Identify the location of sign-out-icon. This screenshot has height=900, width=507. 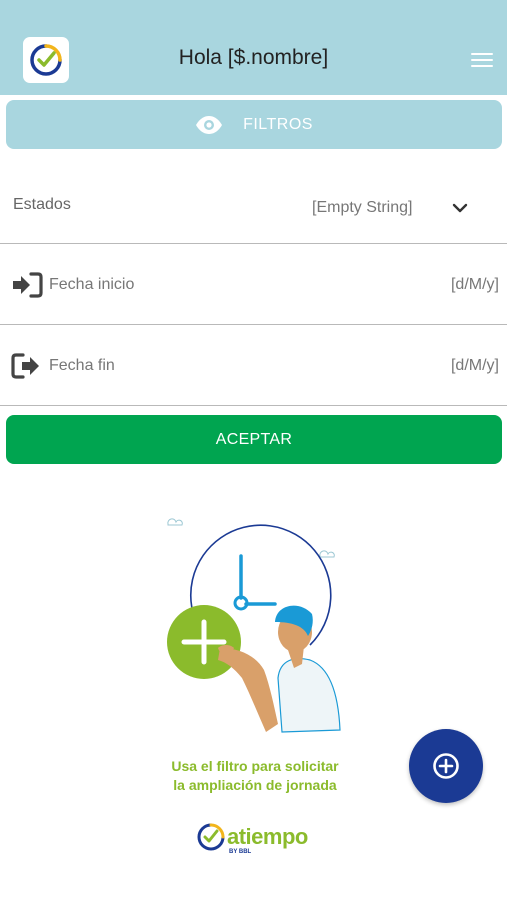
(25, 366).